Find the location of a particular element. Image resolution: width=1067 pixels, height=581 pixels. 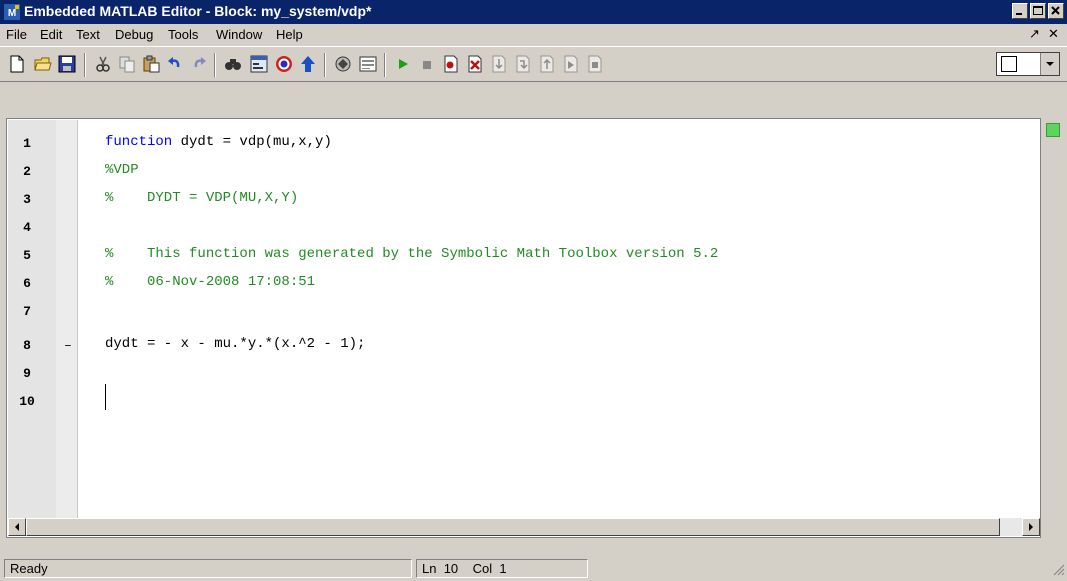

line-number: 2 is located at coordinates (27, 171).